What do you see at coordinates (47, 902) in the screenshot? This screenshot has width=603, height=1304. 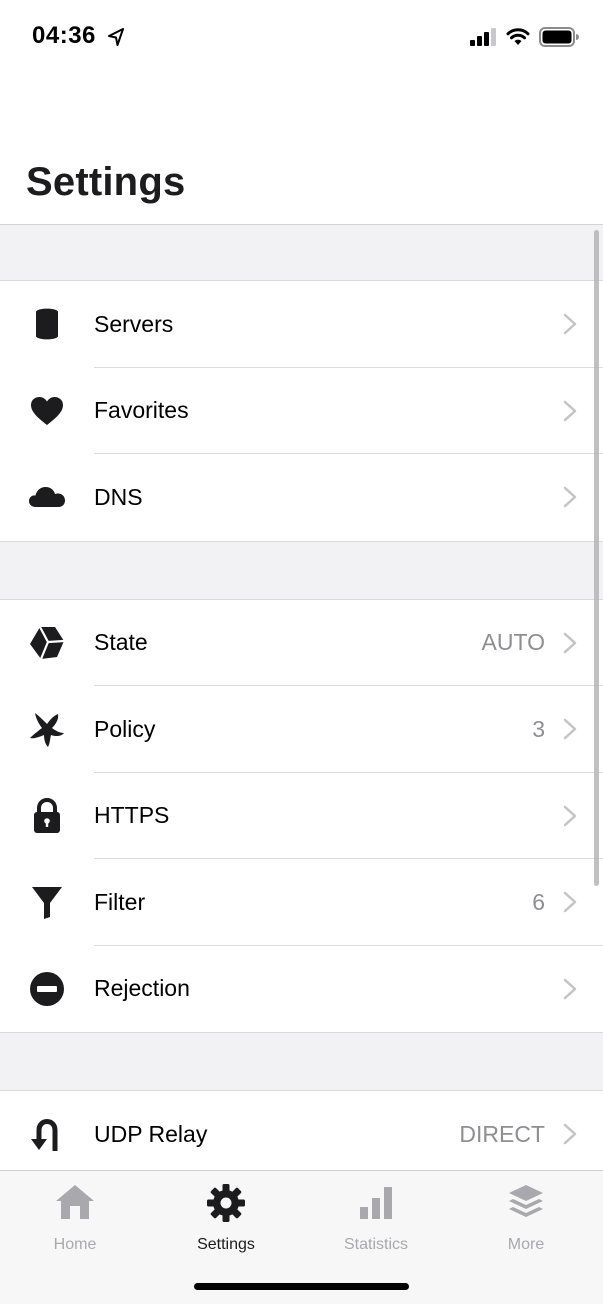 I see `funnel-icon` at bounding box center [47, 902].